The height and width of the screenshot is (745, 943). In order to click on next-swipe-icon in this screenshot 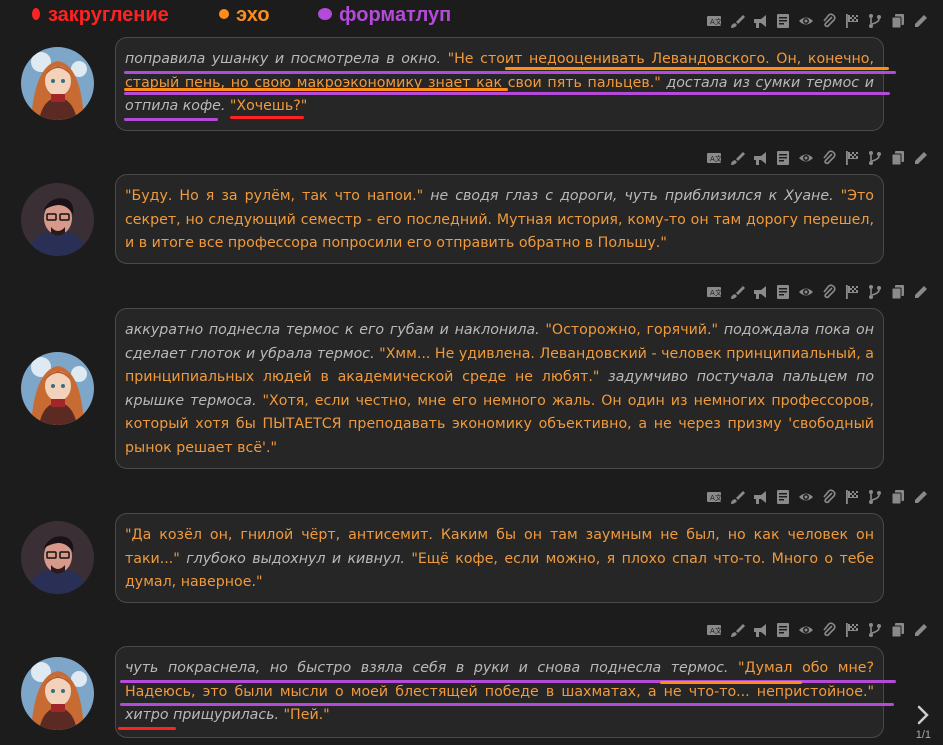, I will do `click(923, 715)`.